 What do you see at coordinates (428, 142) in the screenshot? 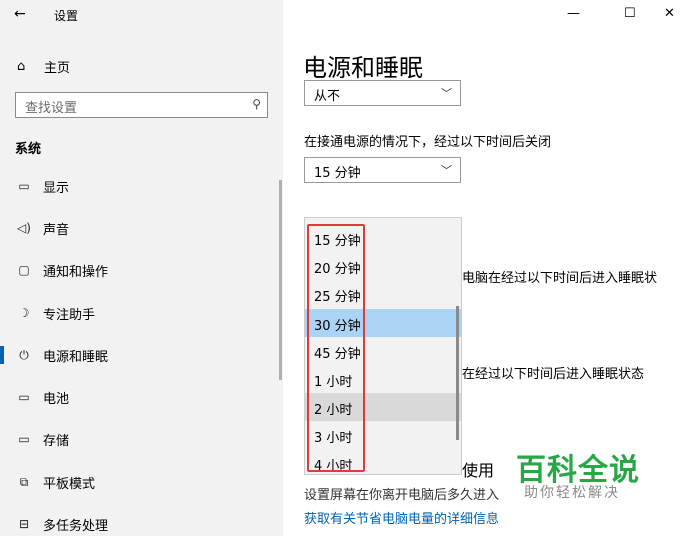
I see `screen-plugged-label: 在接通电源的情况下，经过以下时间后关闭` at bounding box center [428, 142].